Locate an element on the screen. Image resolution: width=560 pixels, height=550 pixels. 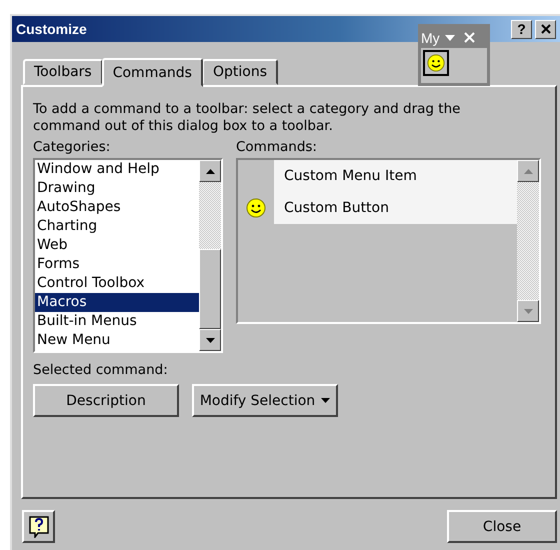
close-button: Close is located at coordinates (502, 526).